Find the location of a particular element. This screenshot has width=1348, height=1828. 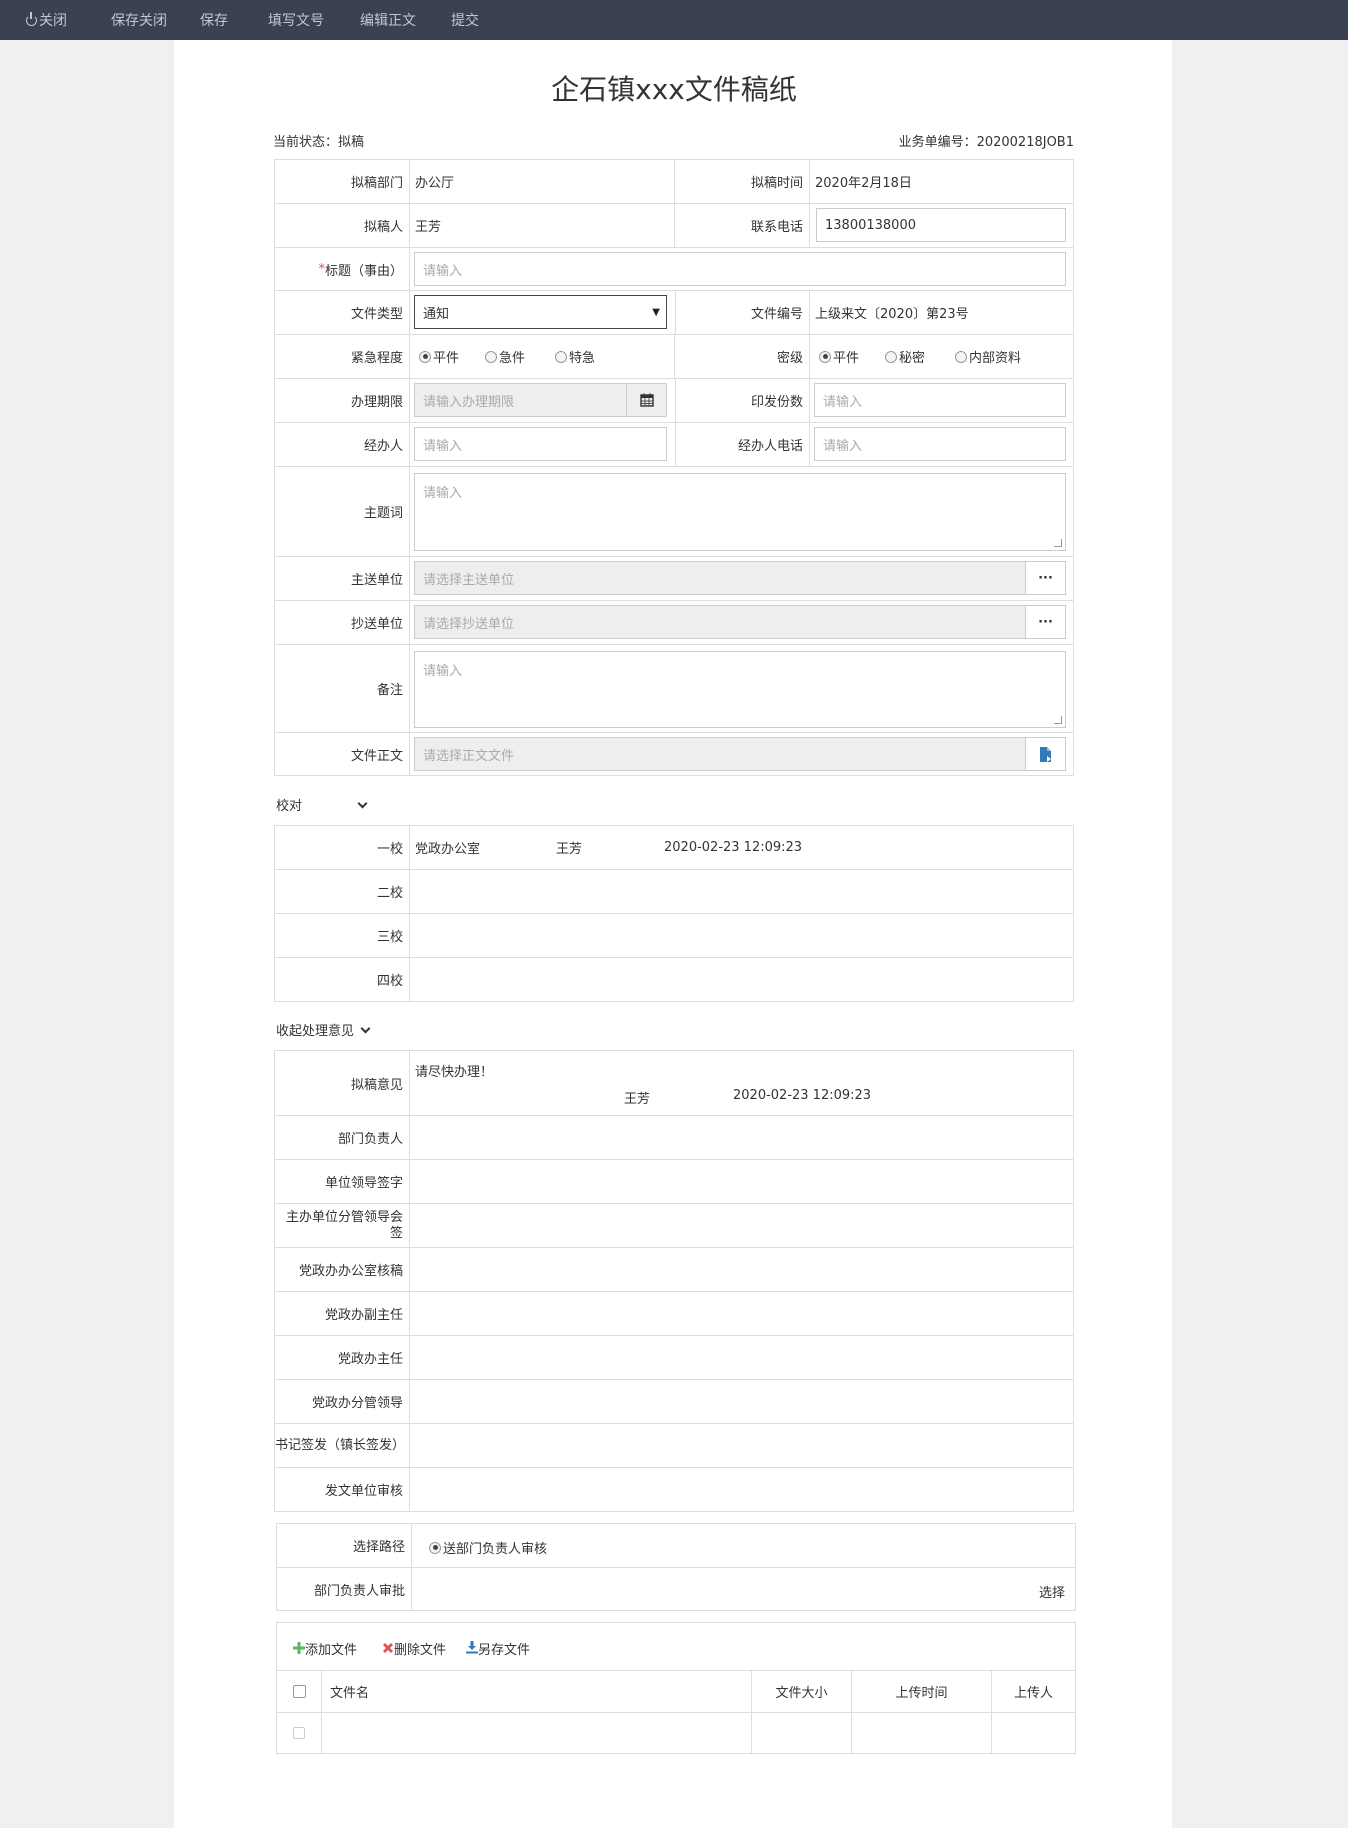

form-row: 主题词 请输入 is located at coordinates (674, 512).